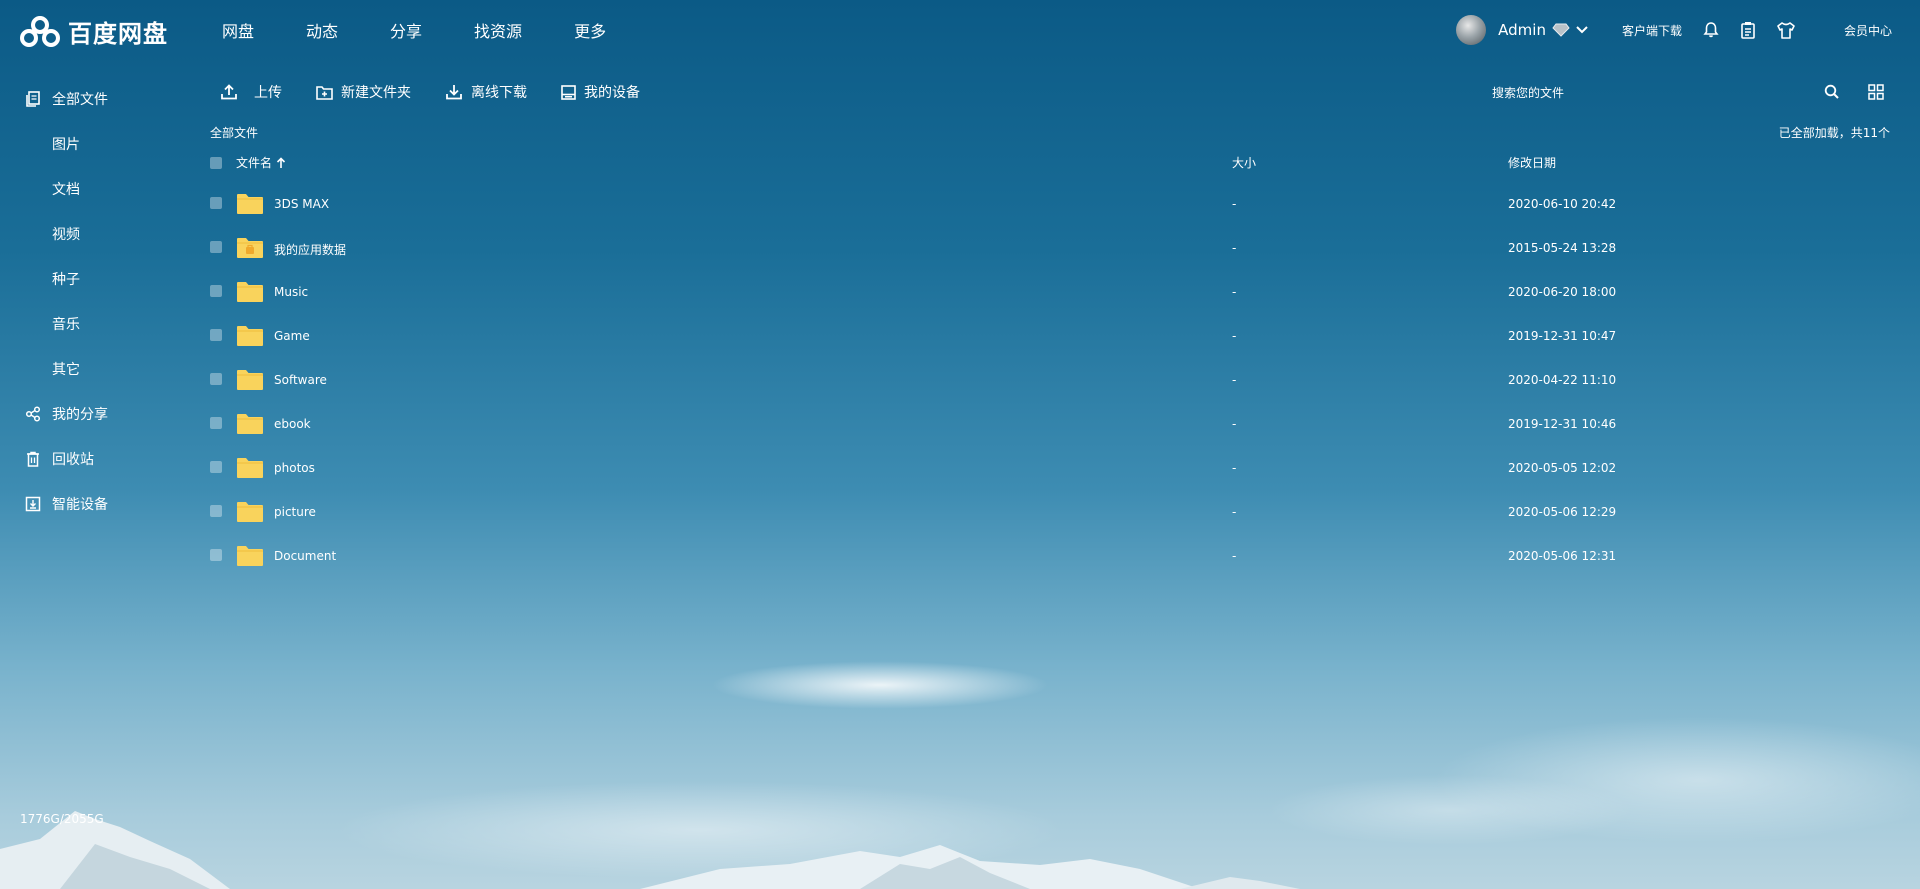 The width and height of the screenshot is (1920, 889). What do you see at coordinates (1050, 251) in the screenshot?
I see `table-row: 我的应用数据 - 2015-05-24 13:28` at bounding box center [1050, 251].